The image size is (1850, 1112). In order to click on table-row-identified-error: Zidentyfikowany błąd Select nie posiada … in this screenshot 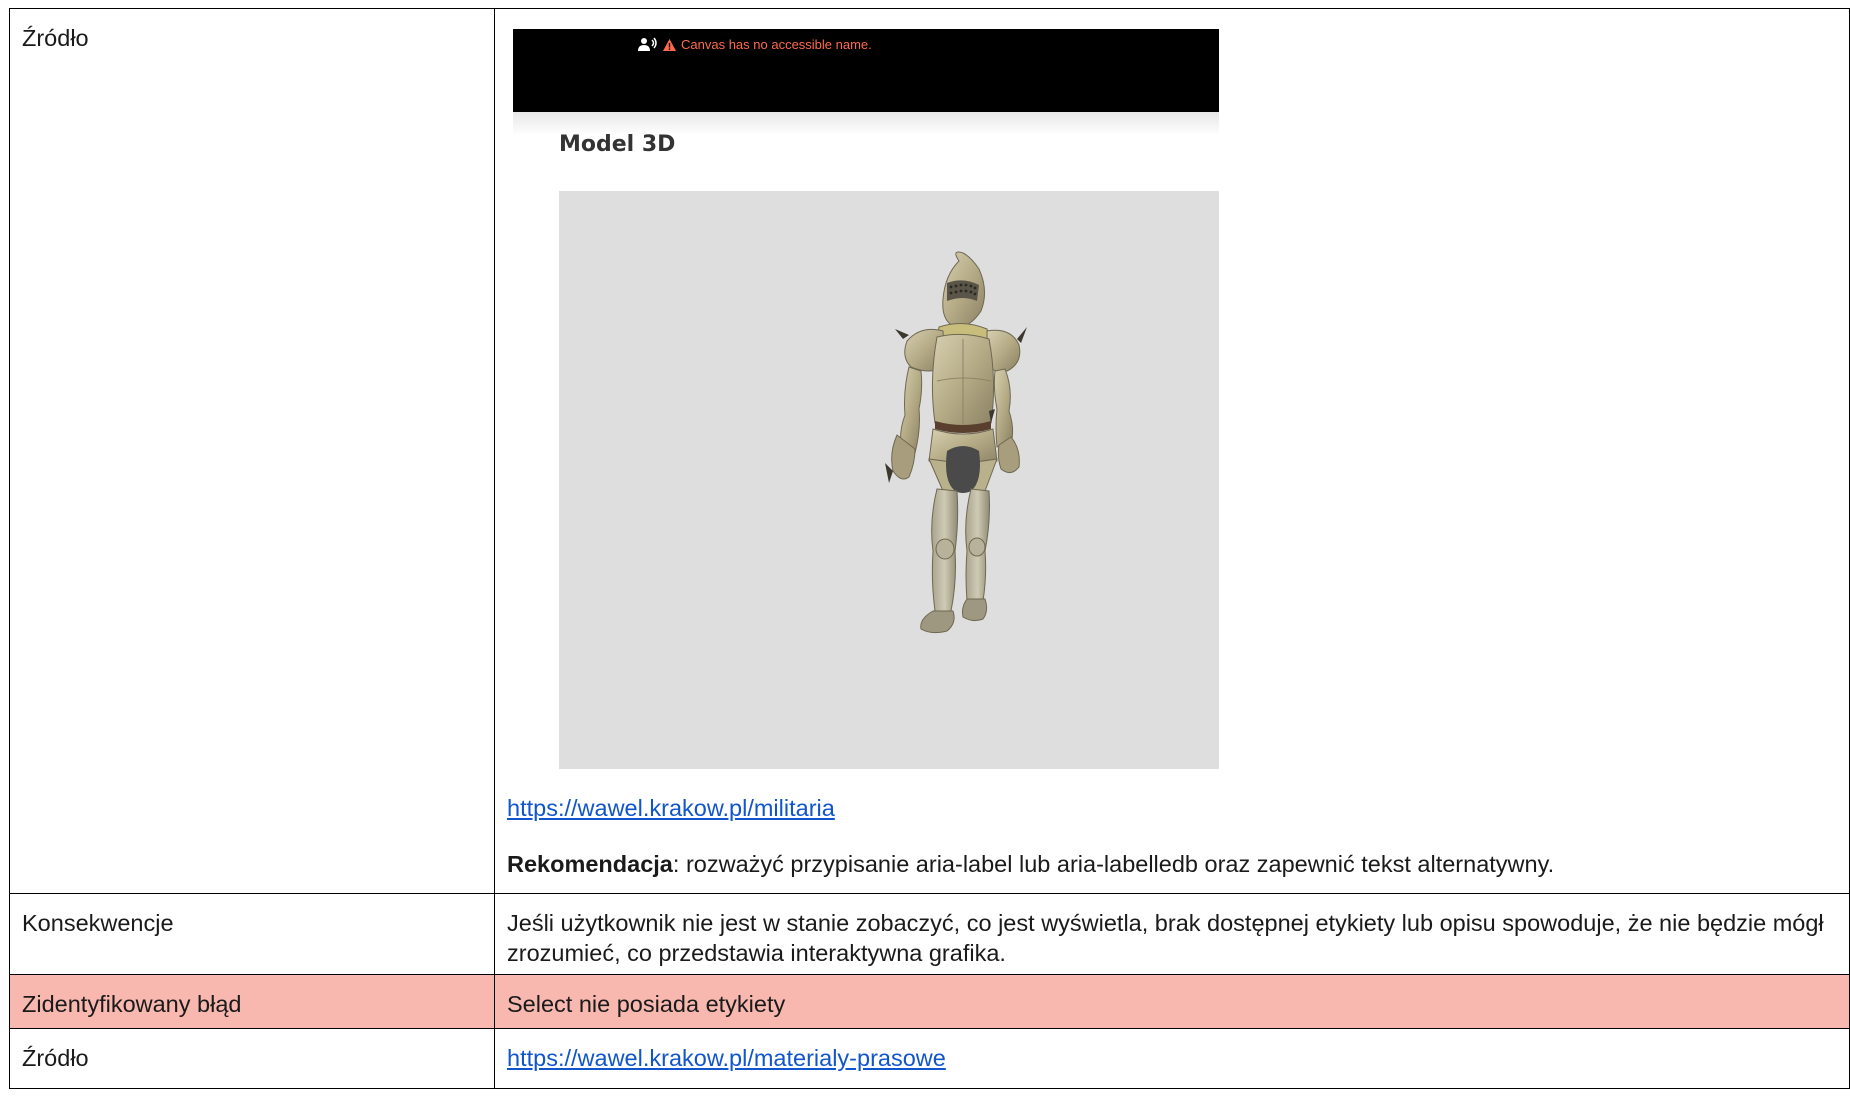, I will do `click(929, 1001)`.